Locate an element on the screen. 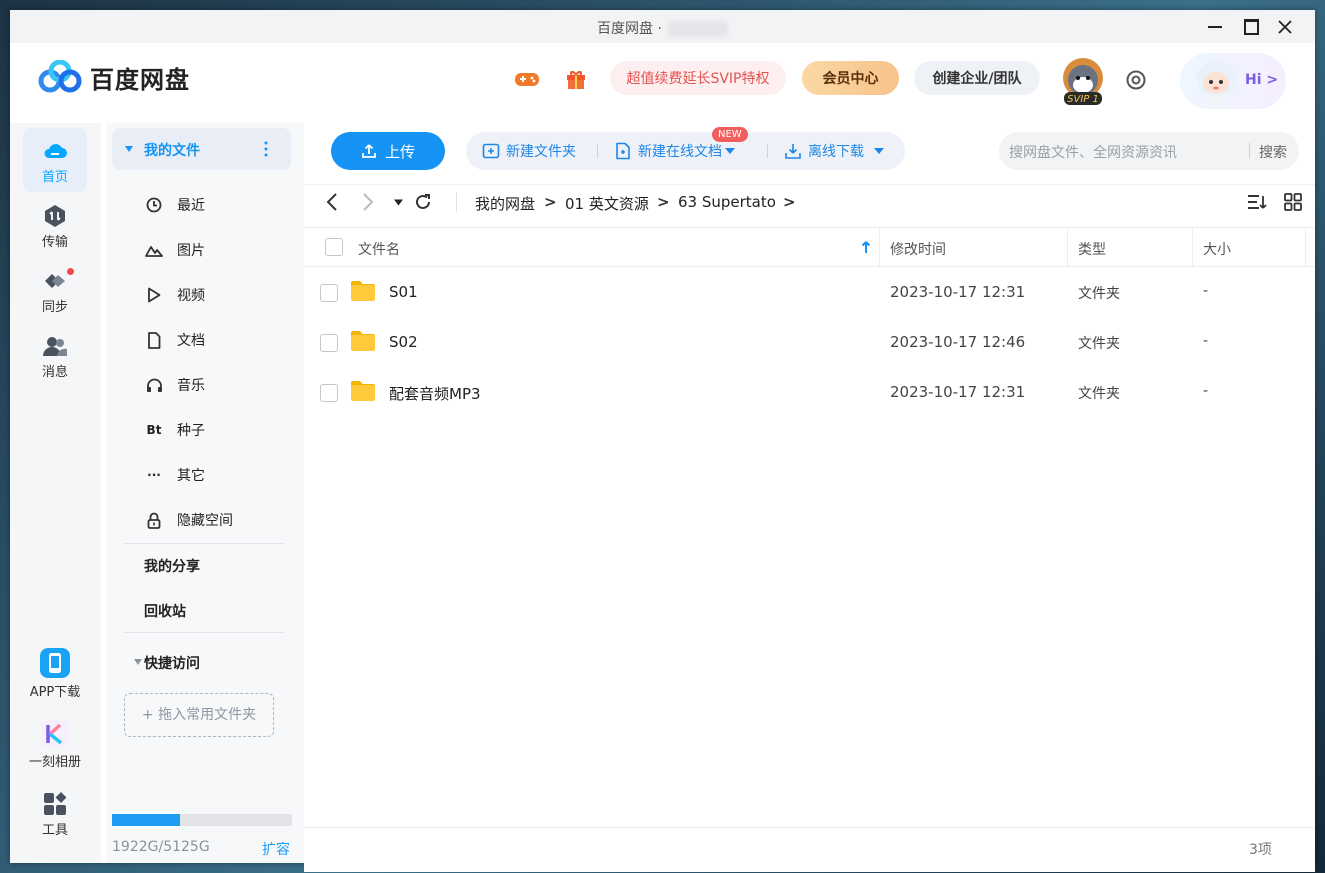 Image resolution: width=1325 pixels, height=873 pixels. sidebar-item-recent: 最近 is located at coordinates (202, 205).